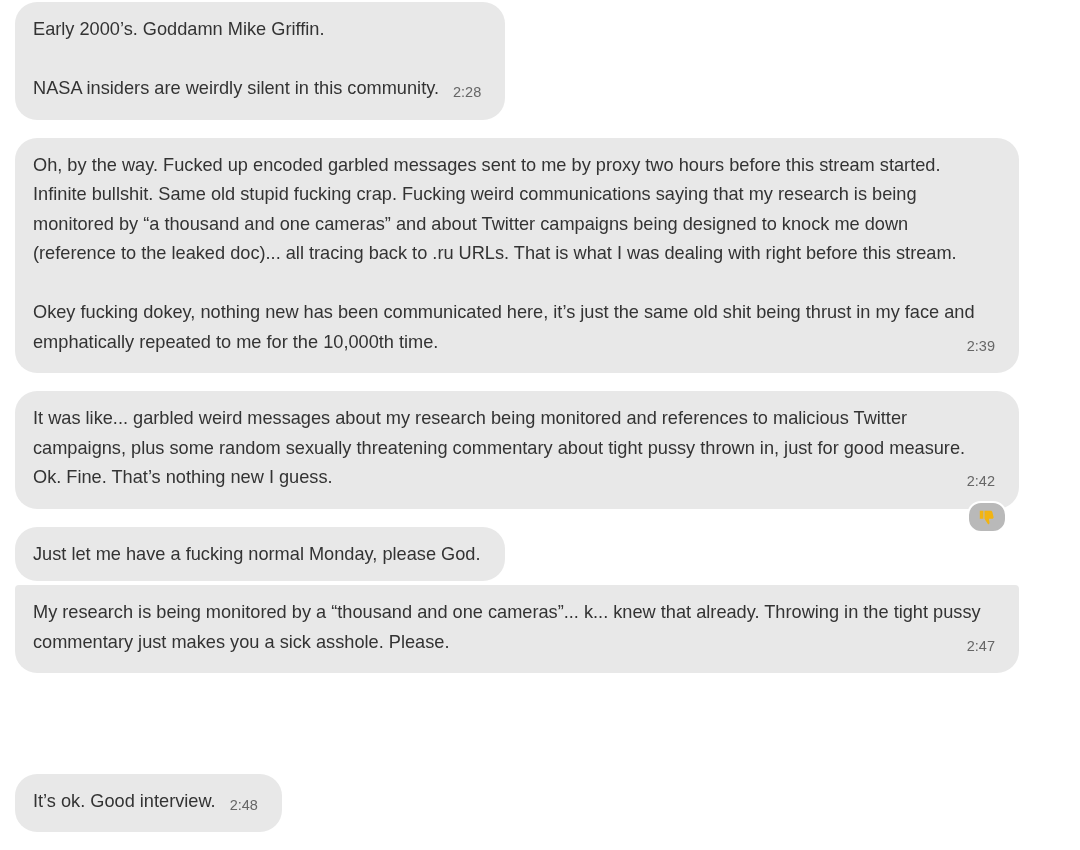  What do you see at coordinates (980, 481) in the screenshot?
I see `message-time: 2:42` at bounding box center [980, 481].